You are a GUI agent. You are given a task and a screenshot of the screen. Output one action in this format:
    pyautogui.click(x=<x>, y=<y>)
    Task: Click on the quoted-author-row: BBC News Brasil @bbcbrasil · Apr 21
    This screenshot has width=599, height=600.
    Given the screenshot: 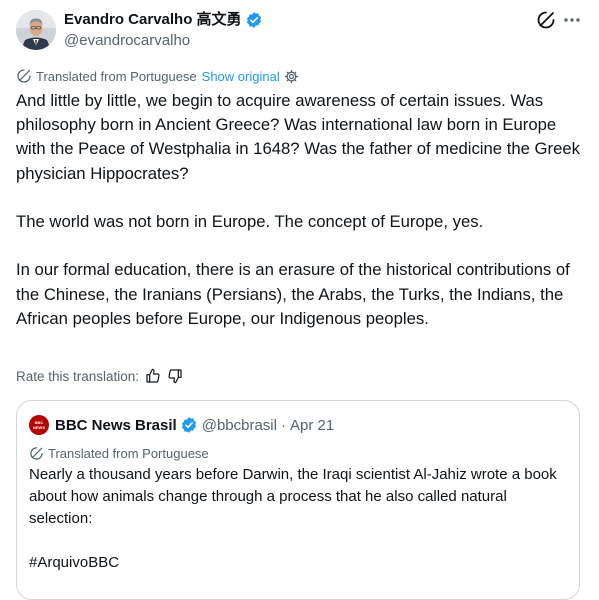 What is the action you would take?
    pyautogui.click(x=194, y=425)
    